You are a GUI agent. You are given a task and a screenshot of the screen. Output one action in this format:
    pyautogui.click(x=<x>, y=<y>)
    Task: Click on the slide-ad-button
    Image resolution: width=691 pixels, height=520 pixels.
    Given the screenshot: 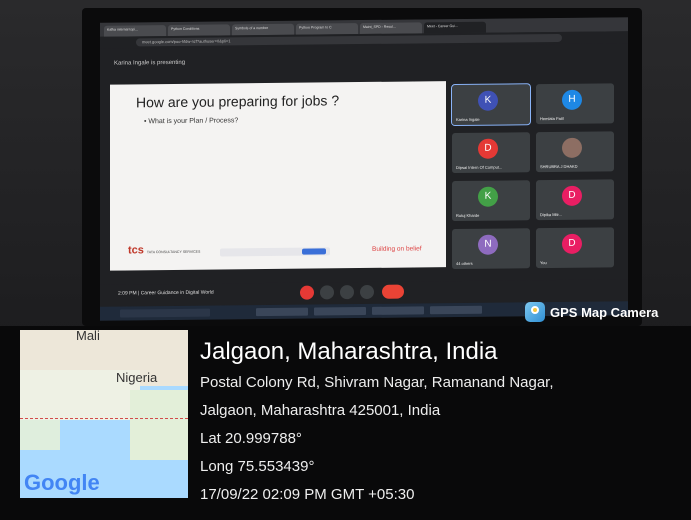 What is the action you would take?
    pyautogui.click(x=314, y=251)
    